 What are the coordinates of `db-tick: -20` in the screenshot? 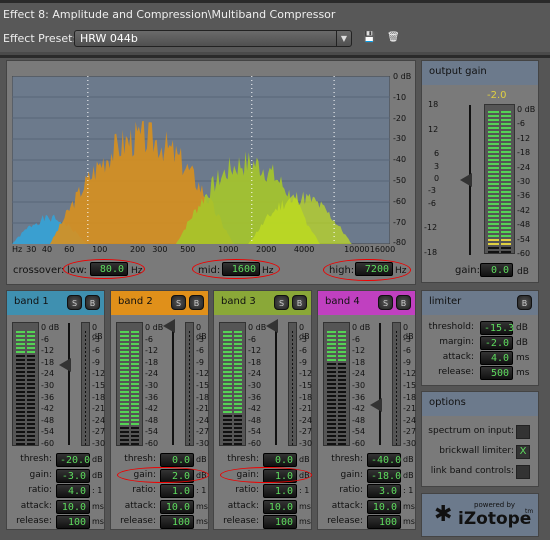 It's located at (400, 118).